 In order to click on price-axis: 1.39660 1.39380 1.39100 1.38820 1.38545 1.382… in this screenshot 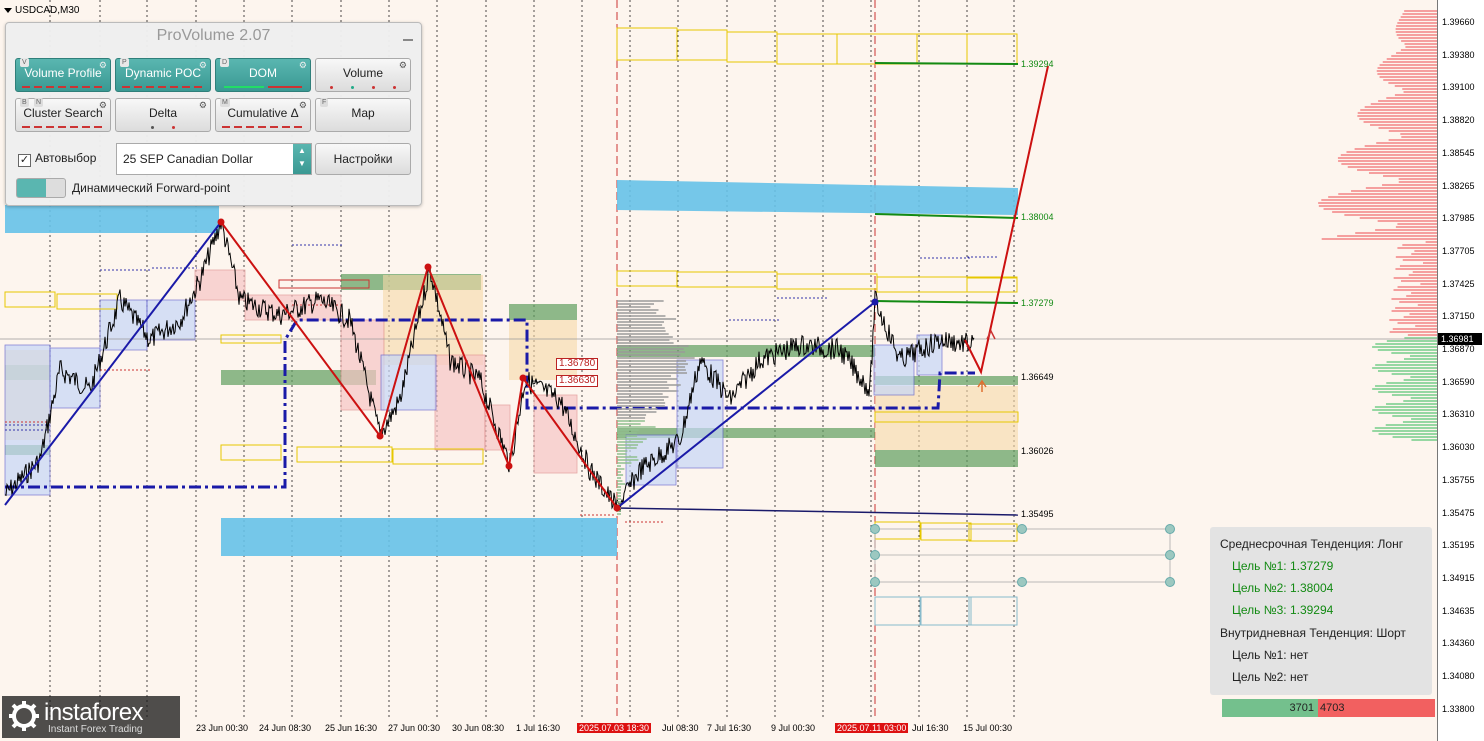, I will do `click(1460, 370)`.